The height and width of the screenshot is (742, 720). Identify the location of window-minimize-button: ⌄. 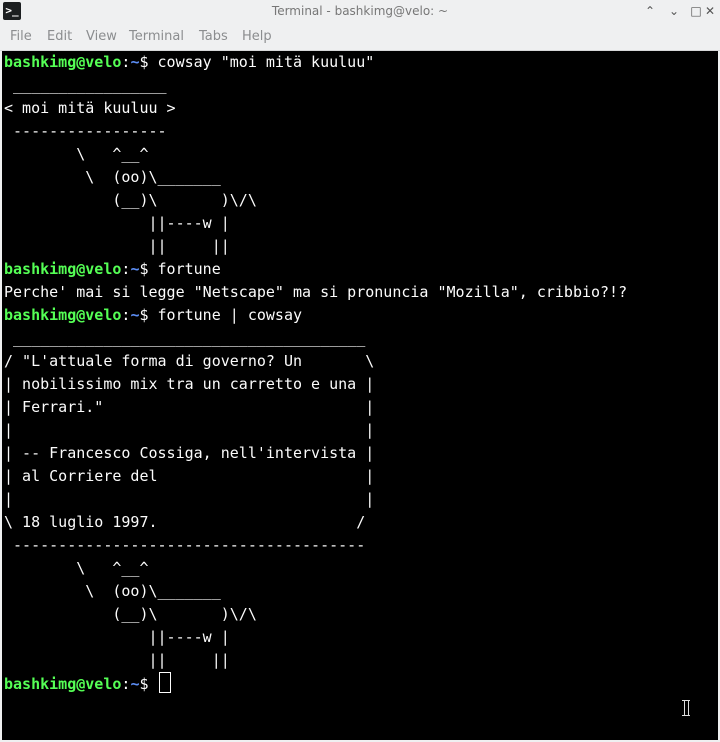
(674, 11).